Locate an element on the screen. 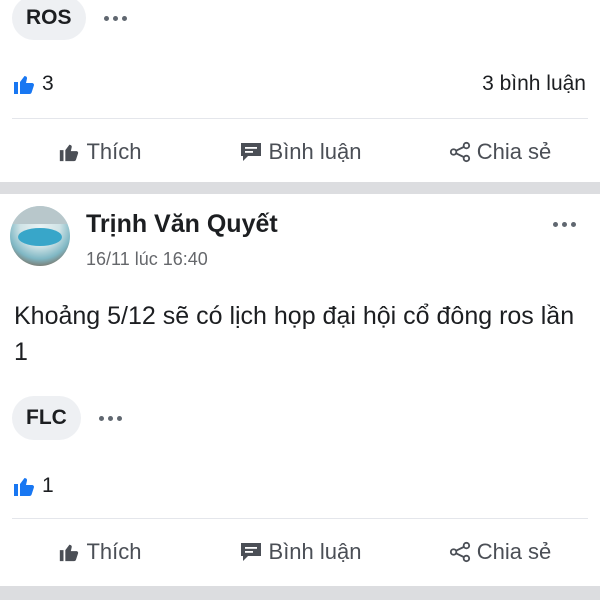 Image resolution: width=600 pixels, height=600 pixels. avatar is located at coordinates (40, 236).